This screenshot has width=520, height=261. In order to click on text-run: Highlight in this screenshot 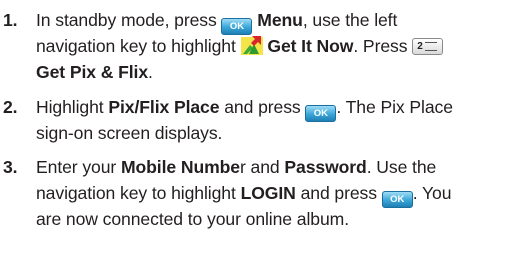, I will do `click(72, 107)`.